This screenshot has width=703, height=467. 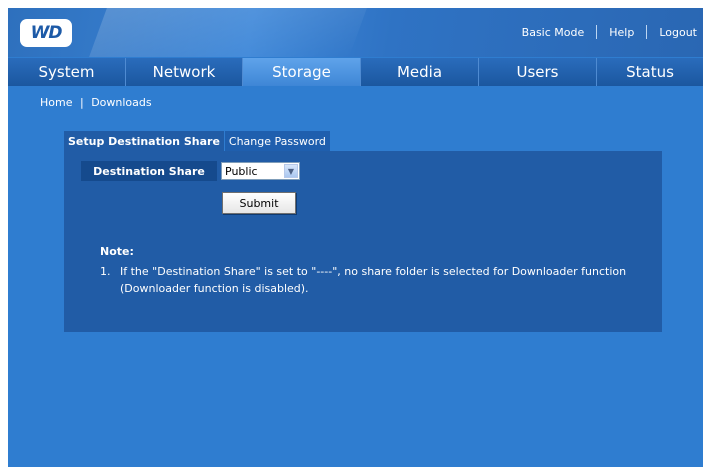 What do you see at coordinates (260, 171) in the screenshot?
I see `destination-share-select: Public ▼` at bounding box center [260, 171].